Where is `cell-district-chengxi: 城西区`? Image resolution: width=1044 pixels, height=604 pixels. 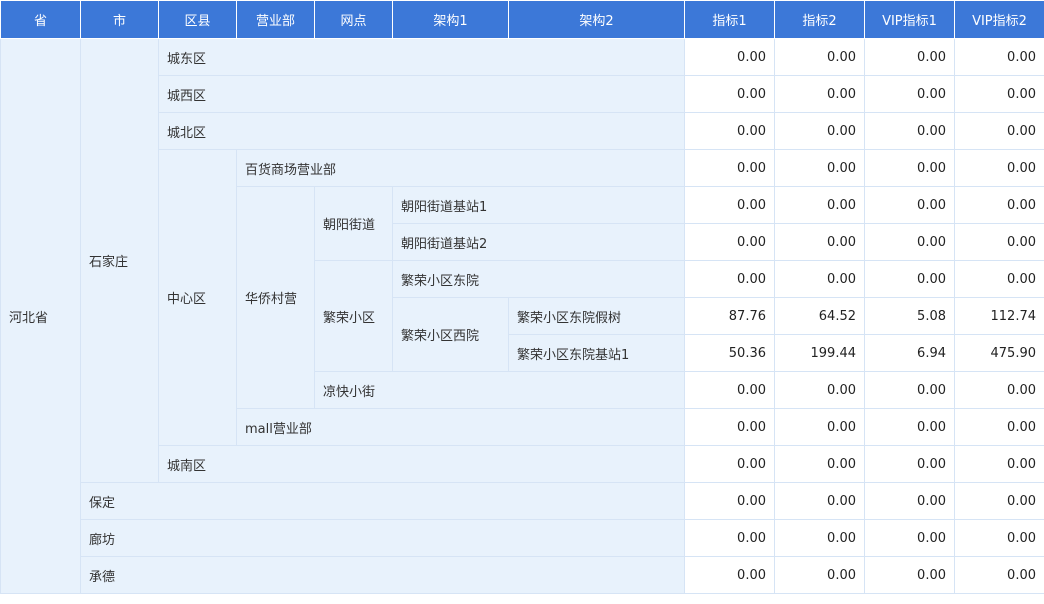
cell-district-chengxi: 城西区 is located at coordinates (421, 94).